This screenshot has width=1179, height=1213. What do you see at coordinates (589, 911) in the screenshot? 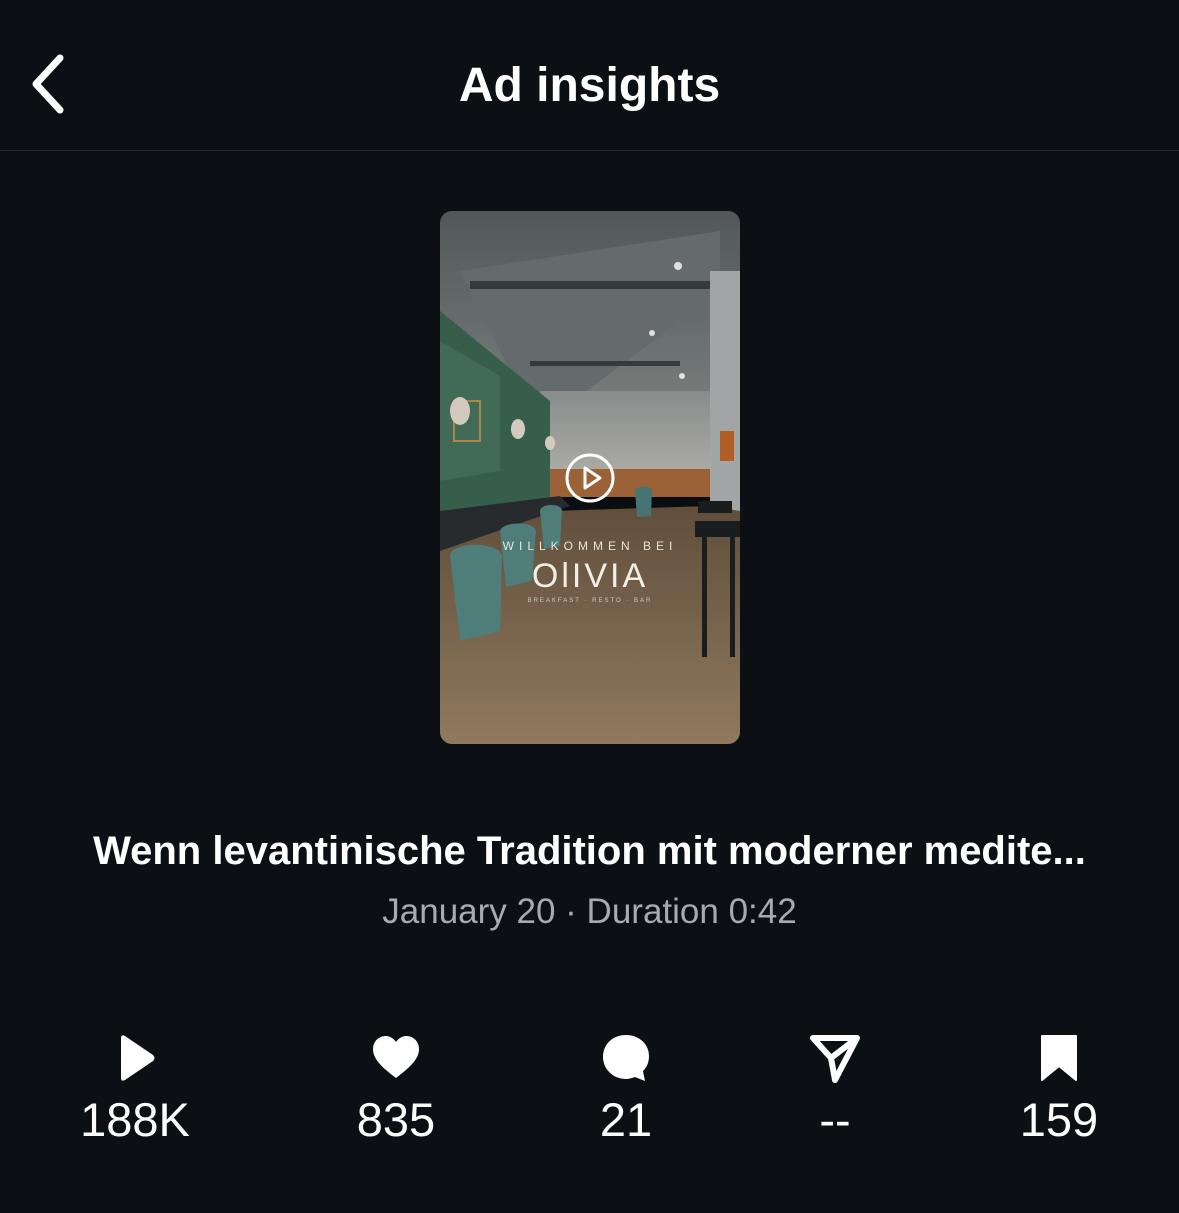
I see `ad-date-duration: January 20 · Duration 0:42` at bounding box center [589, 911].